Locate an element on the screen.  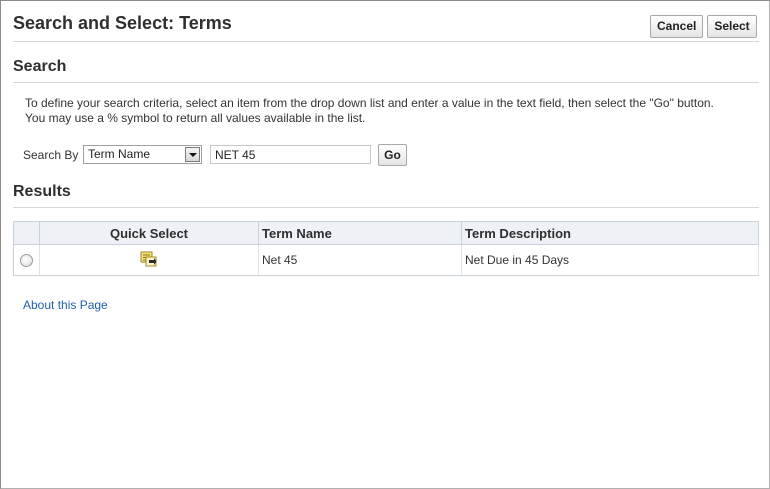
search-divider is located at coordinates (386, 82).